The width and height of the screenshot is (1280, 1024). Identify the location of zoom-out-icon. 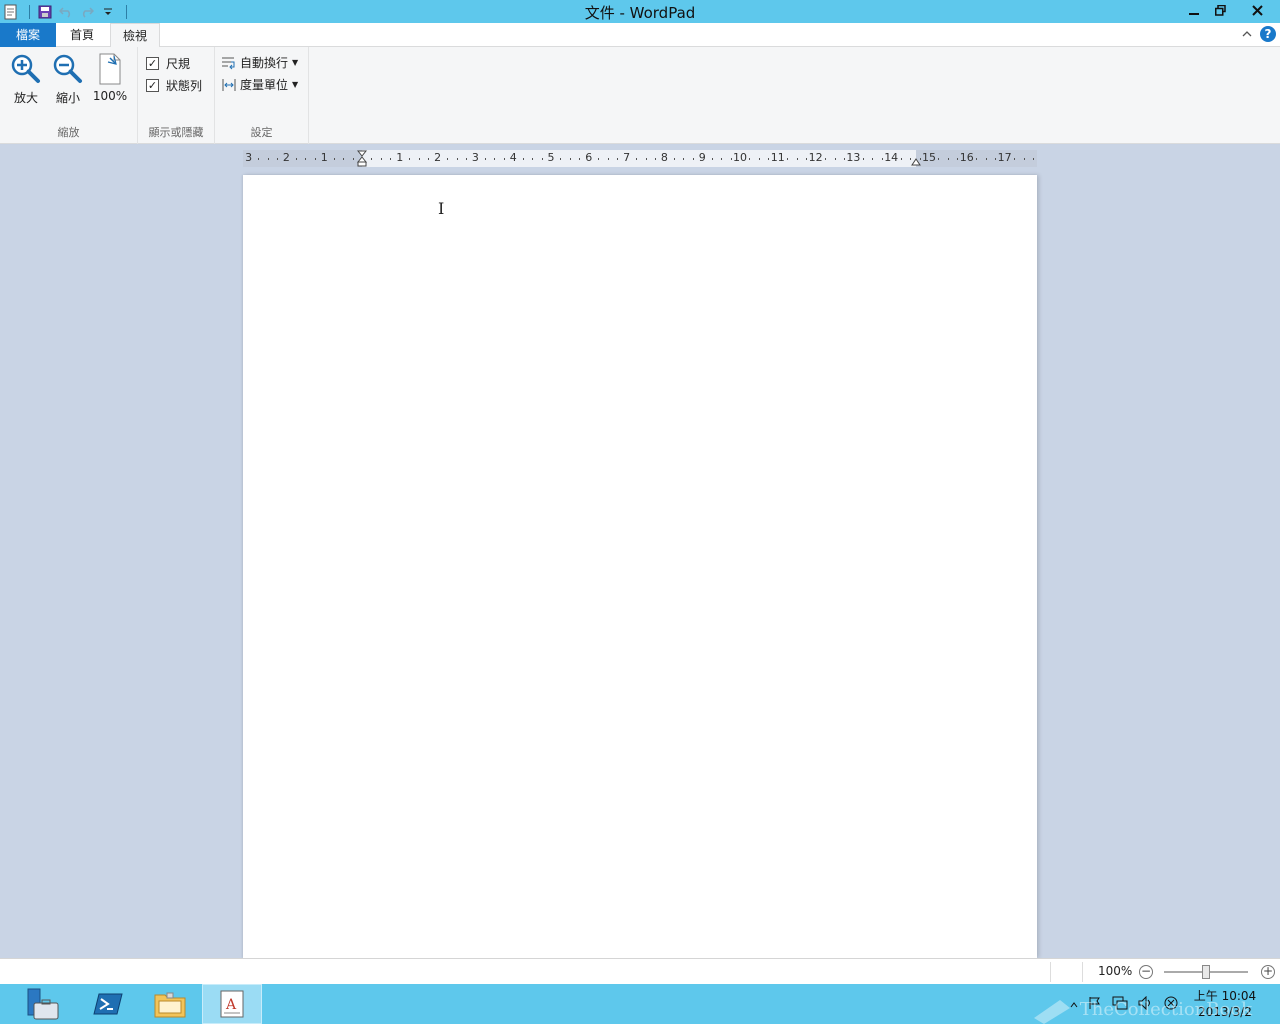
(68, 69).